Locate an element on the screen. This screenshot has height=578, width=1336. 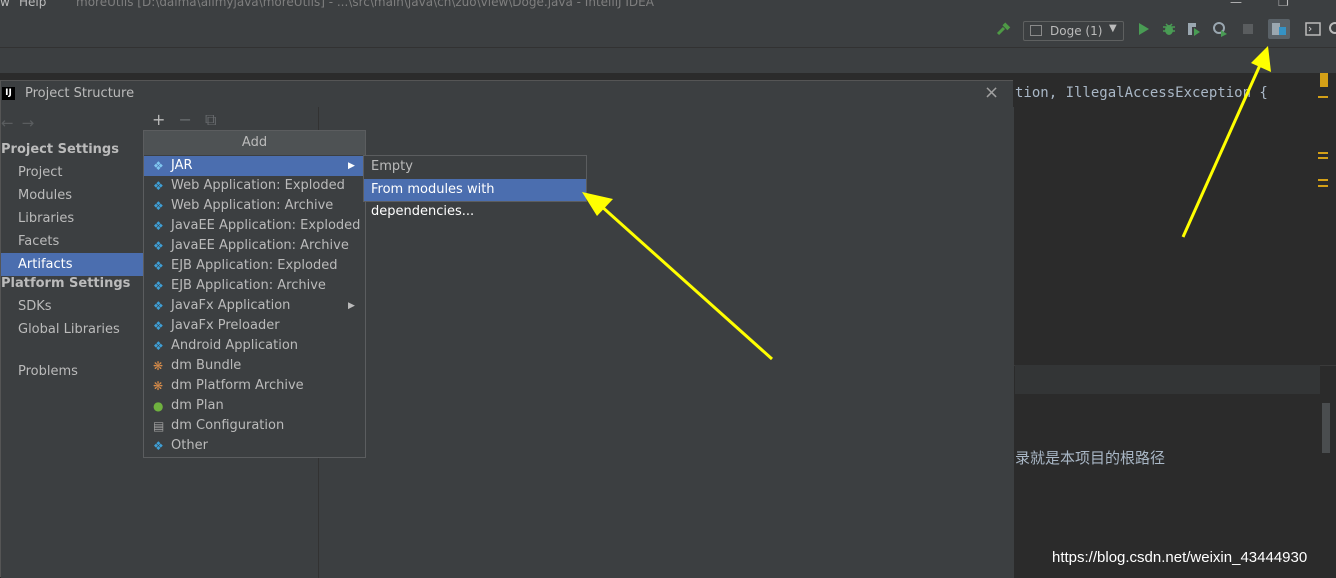
sidebar-item-modules: Modules is located at coordinates (72, 195).